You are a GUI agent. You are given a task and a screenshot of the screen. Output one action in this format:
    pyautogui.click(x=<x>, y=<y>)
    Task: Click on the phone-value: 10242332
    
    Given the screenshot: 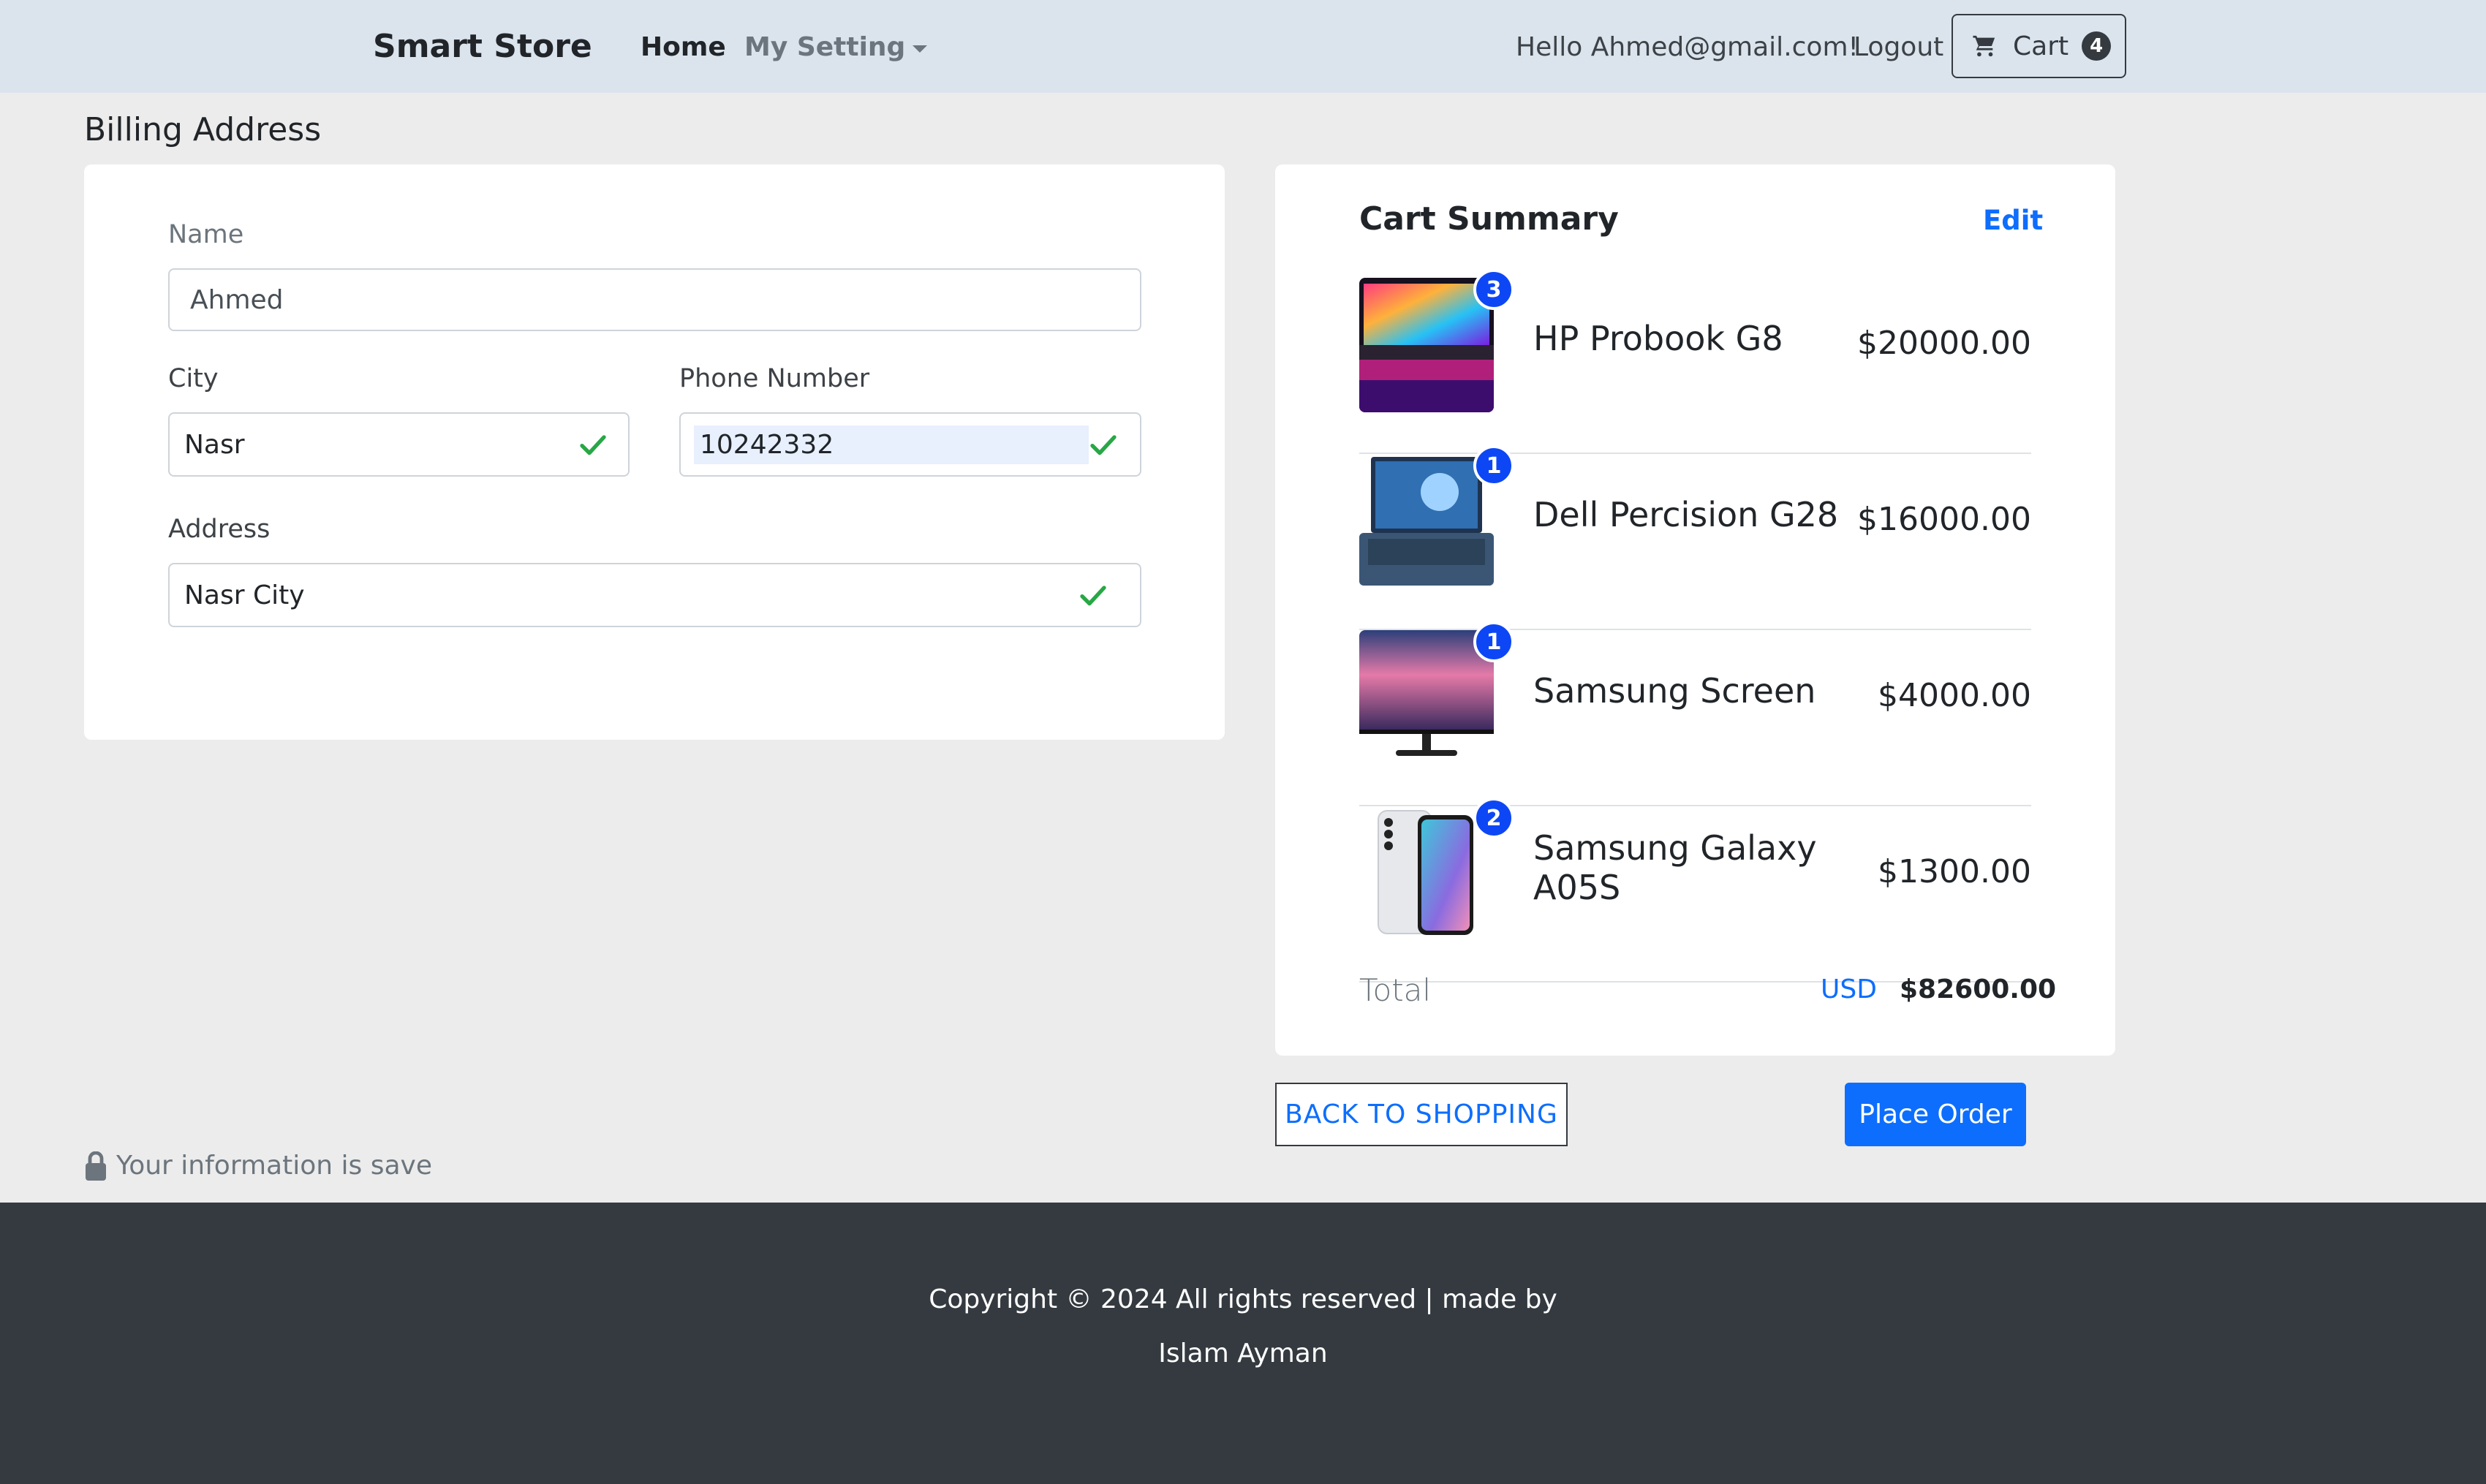 What is the action you would take?
    pyautogui.click(x=891, y=445)
    